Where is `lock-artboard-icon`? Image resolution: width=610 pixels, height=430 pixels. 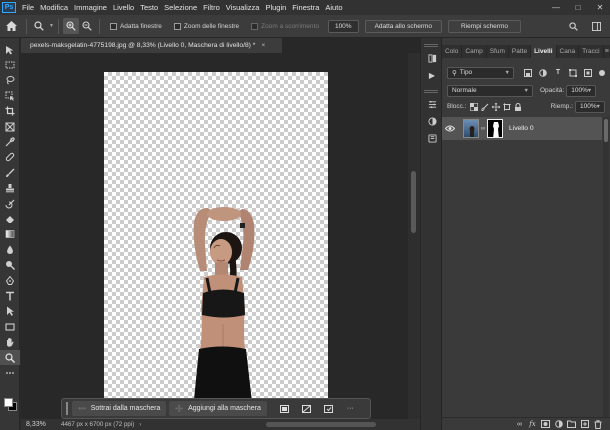
lock-artboard-icon is located at coordinates (507, 106).